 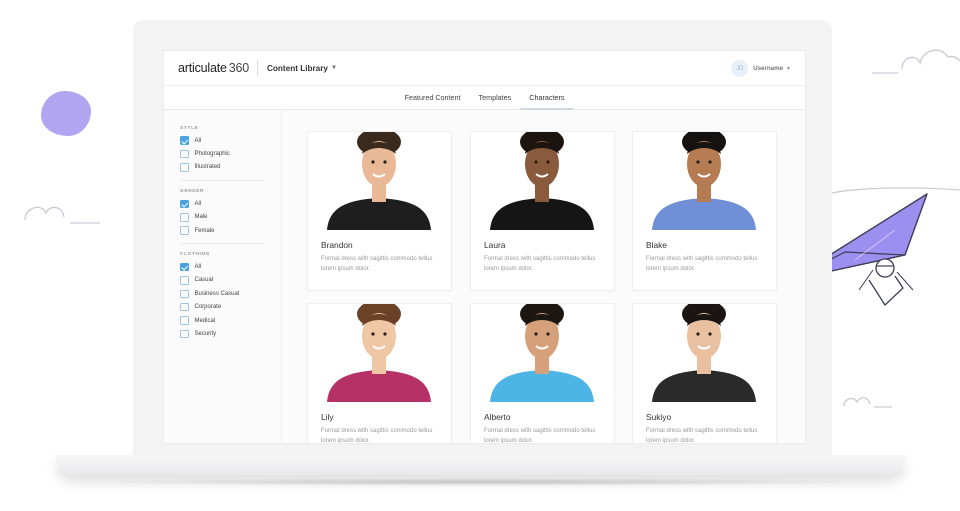 I want to click on filter-clothing-corporate: Corporate, so click(x=230, y=307).